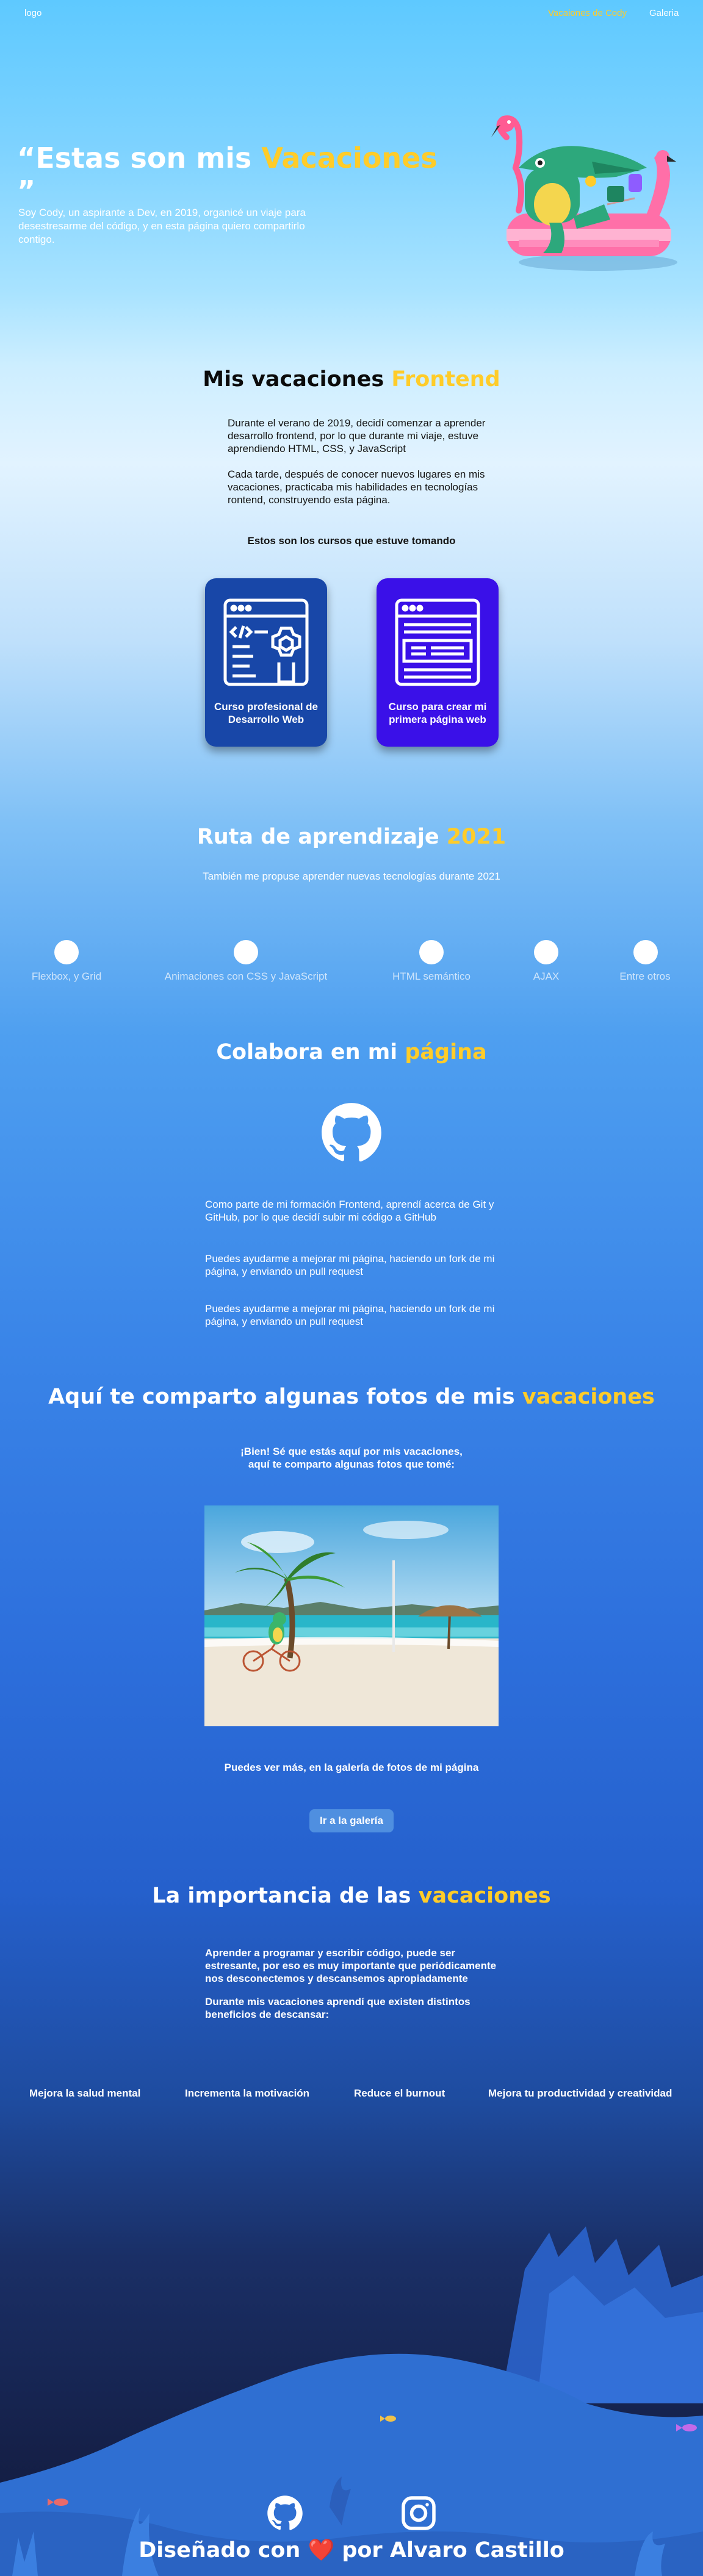 The image size is (703, 2576). What do you see at coordinates (437, 642) in the screenshot?
I see `webpage-layout-icon` at bounding box center [437, 642].